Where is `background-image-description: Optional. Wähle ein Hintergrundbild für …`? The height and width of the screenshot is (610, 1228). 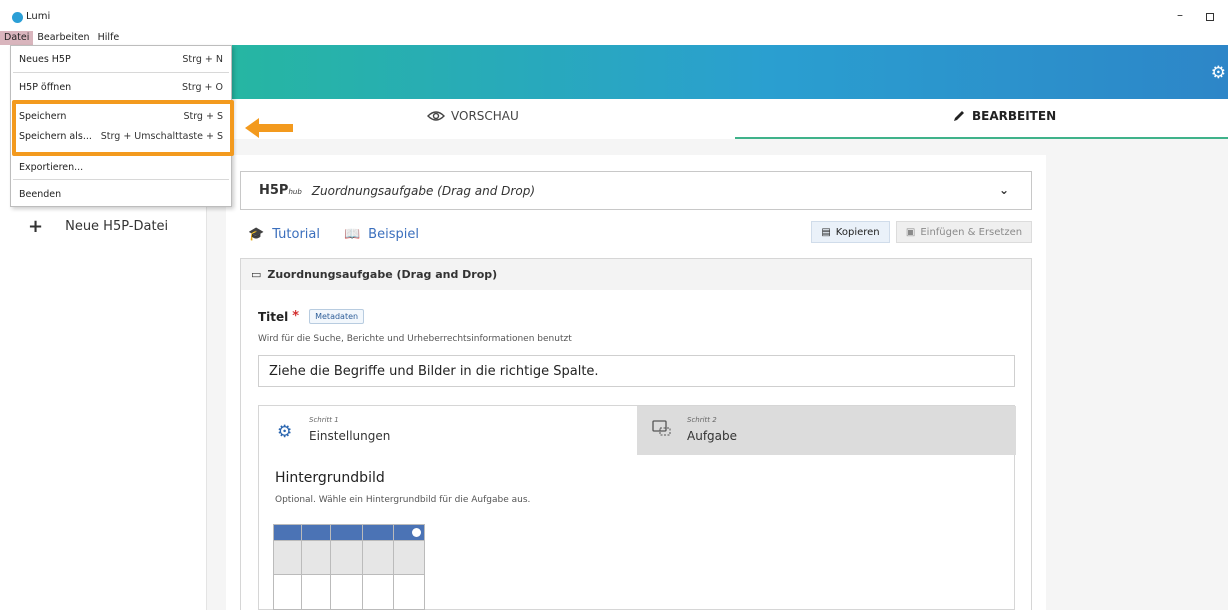 background-image-description: Optional. Wähle ein Hintergrundbild für … is located at coordinates (403, 500).